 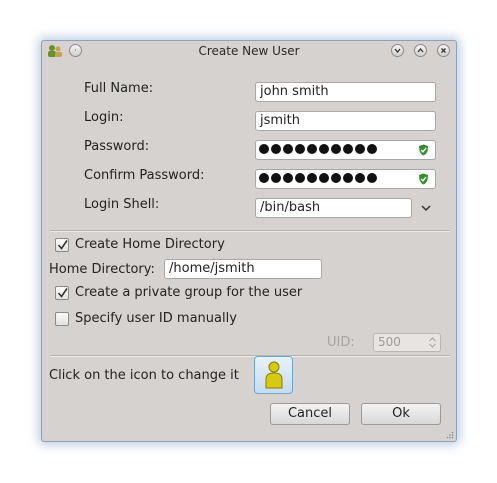 What do you see at coordinates (243, 269) in the screenshot?
I see `home-directory-input: /home/jsmith` at bounding box center [243, 269].